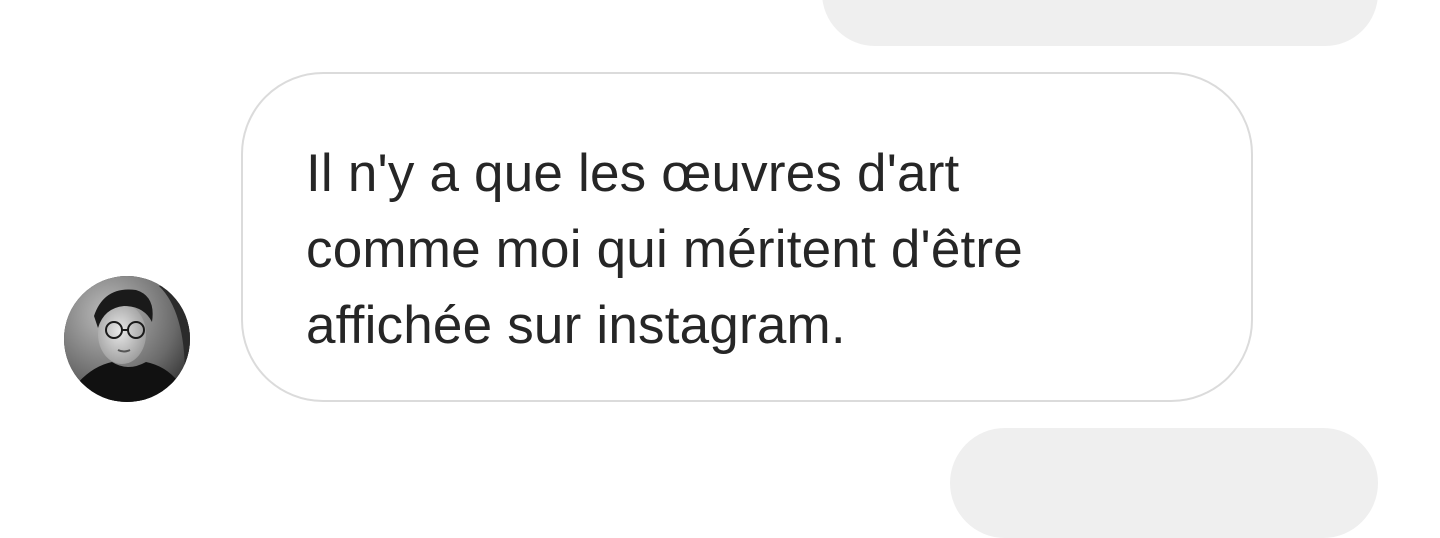 Image resolution: width=1440 pixels, height=538 pixels. I want to click on sender-avatar, so click(127, 339).